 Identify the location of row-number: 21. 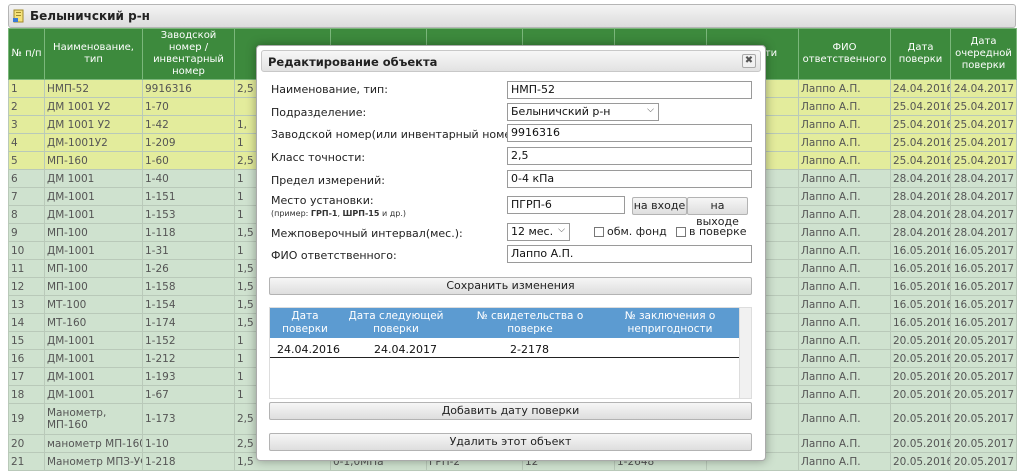
(26, 461).